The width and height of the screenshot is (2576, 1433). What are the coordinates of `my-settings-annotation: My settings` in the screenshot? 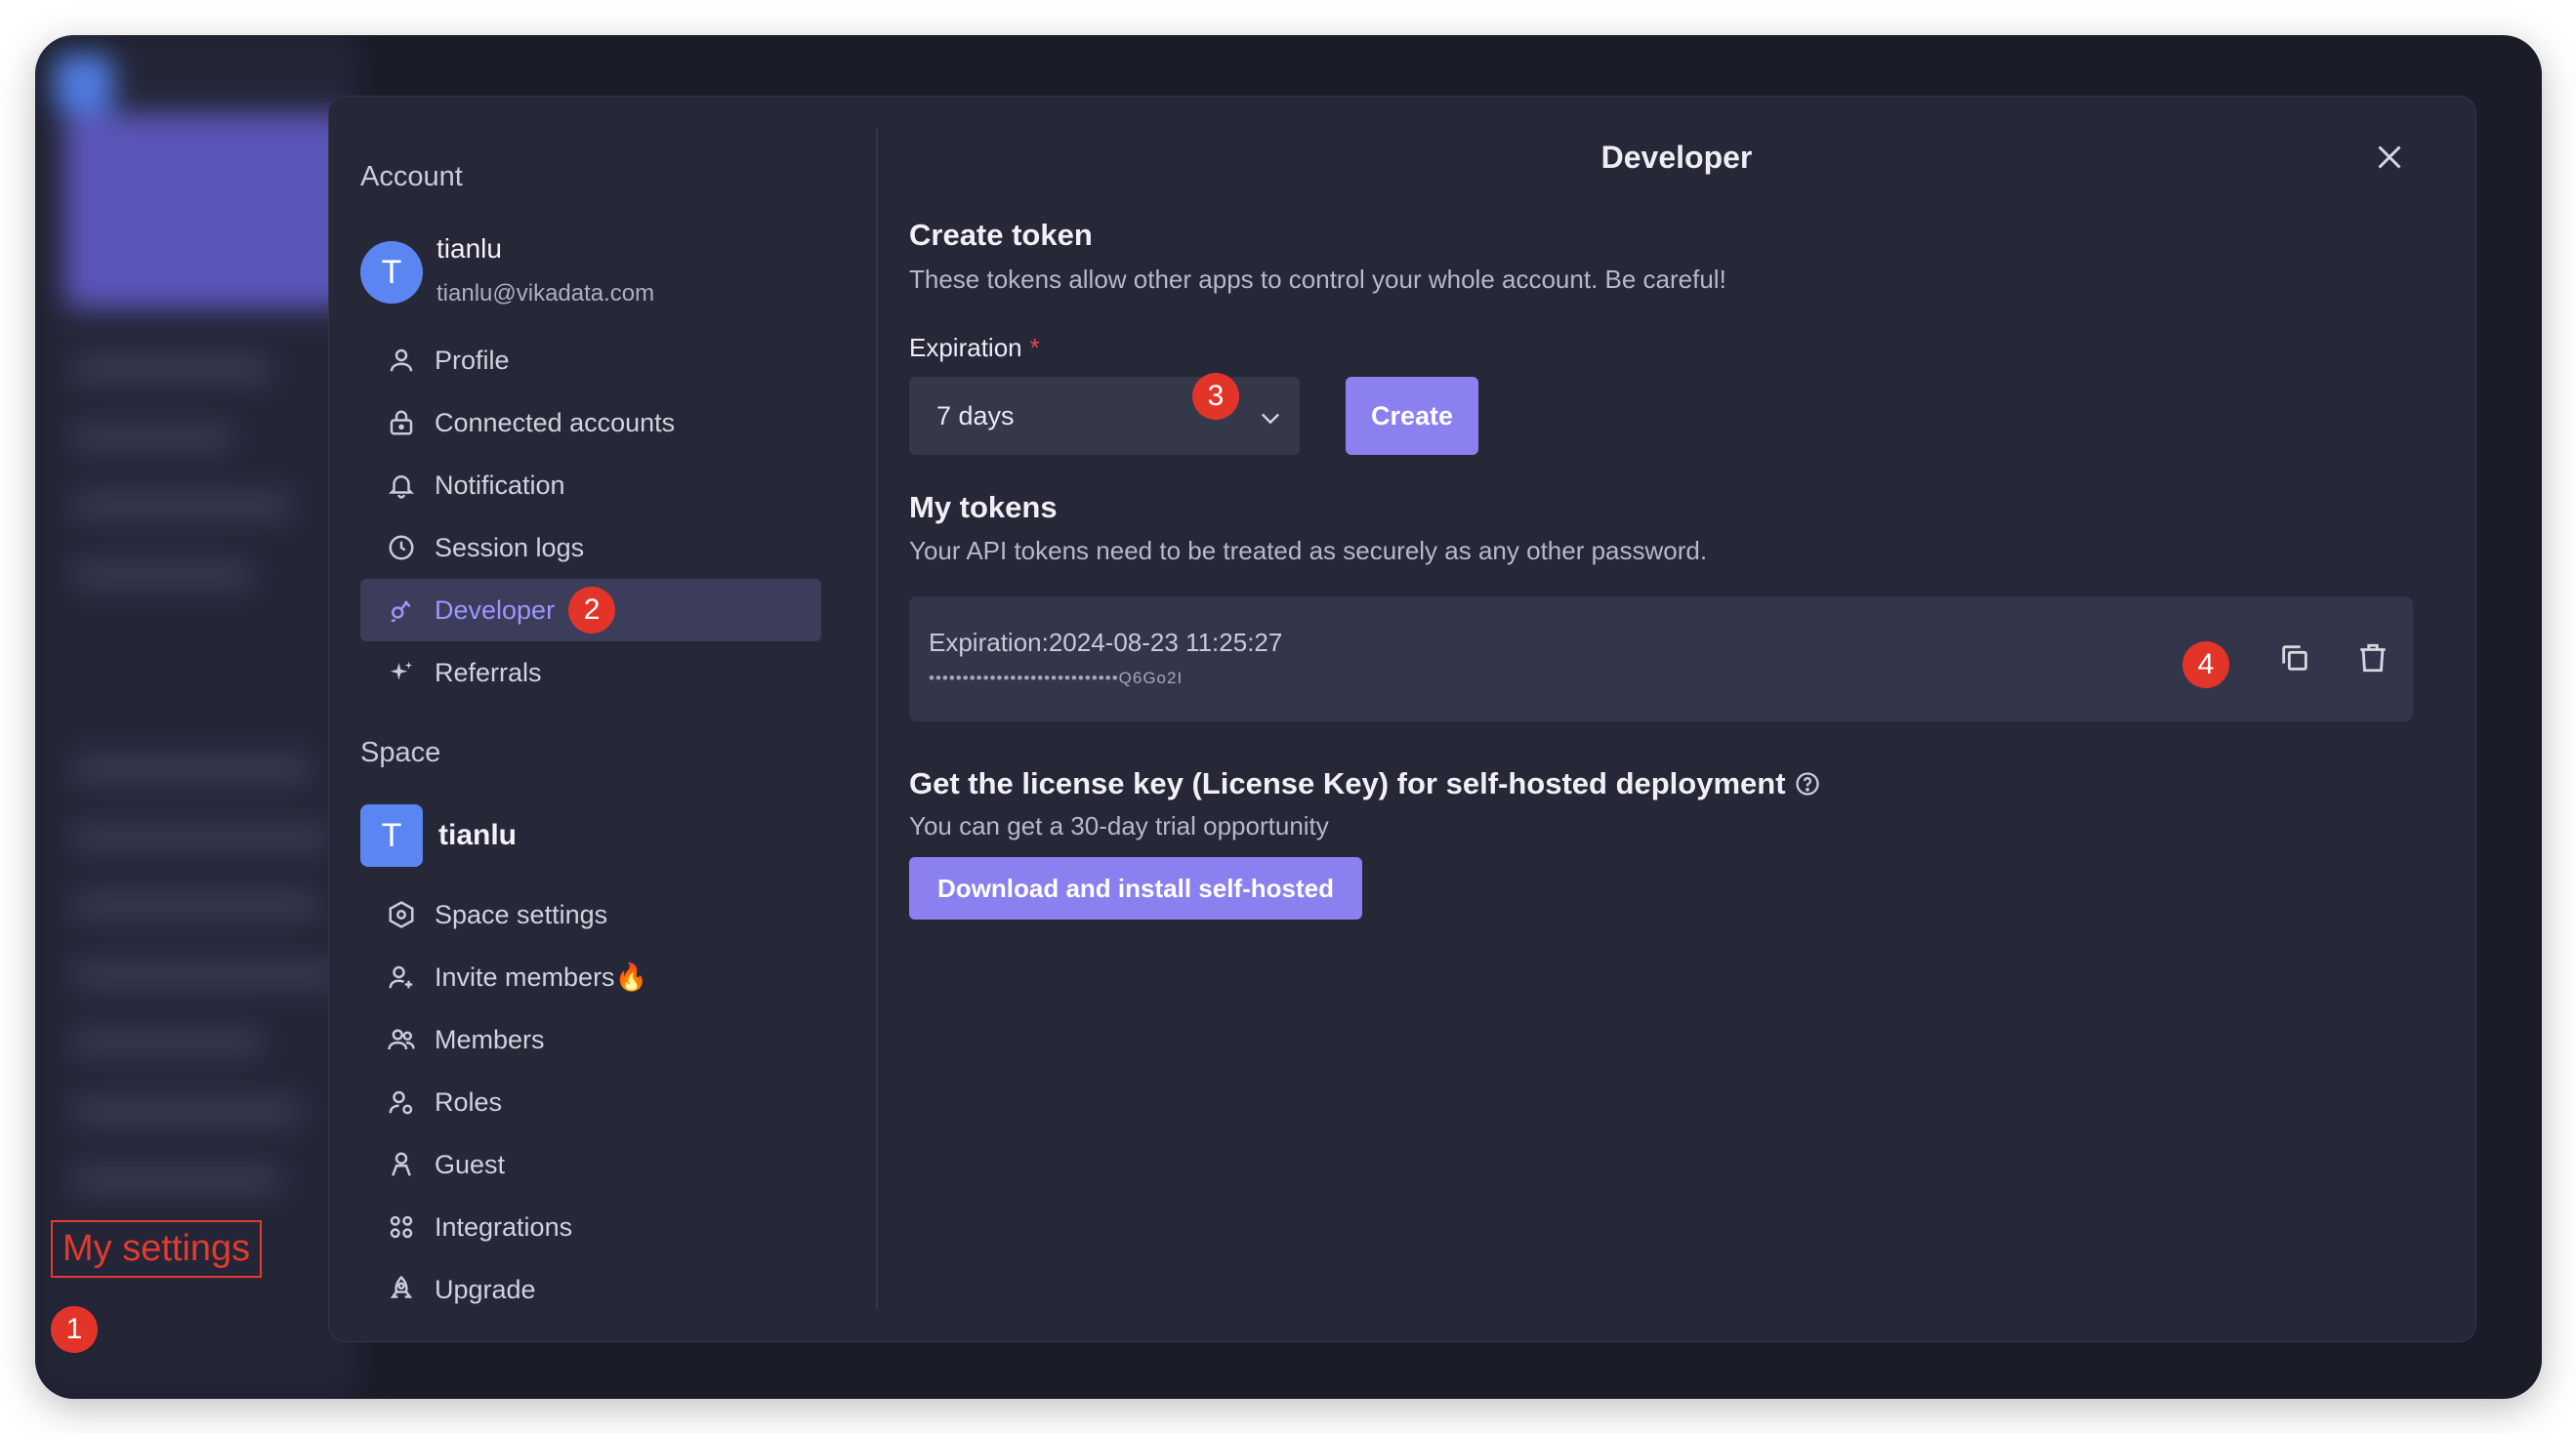 It's located at (157, 1249).